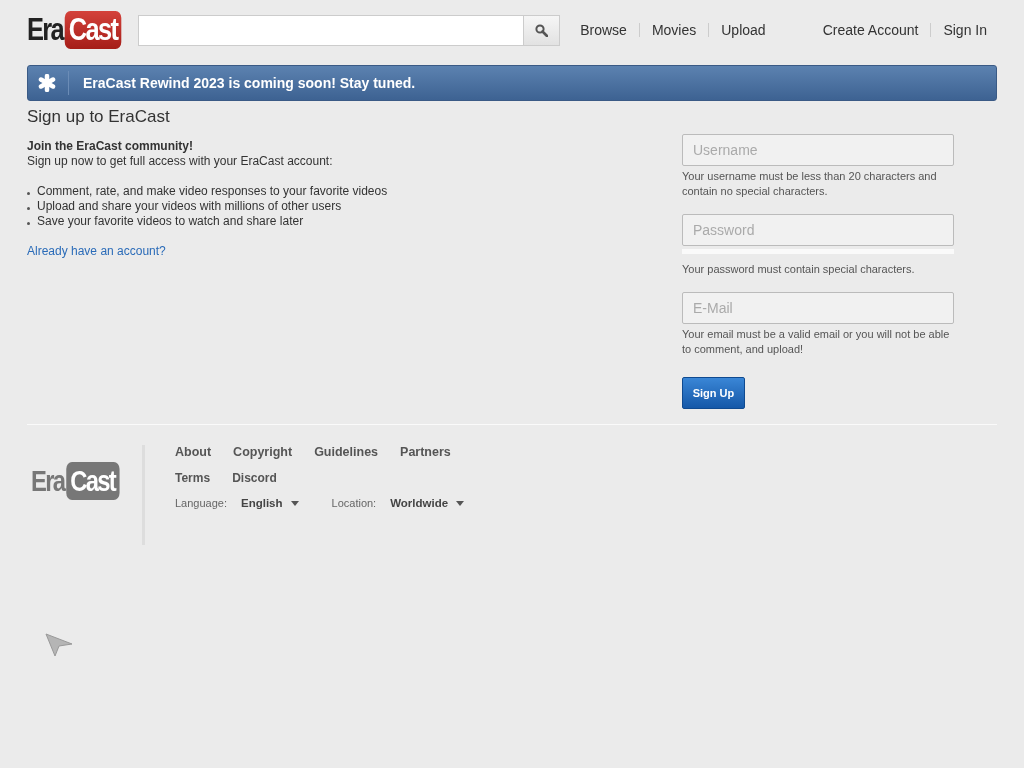 This screenshot has height=768, width=1024. What do you see at coordinates (818, 230) in the screenshot?
I see `password-field: Password` at bounding box center [818, 230].